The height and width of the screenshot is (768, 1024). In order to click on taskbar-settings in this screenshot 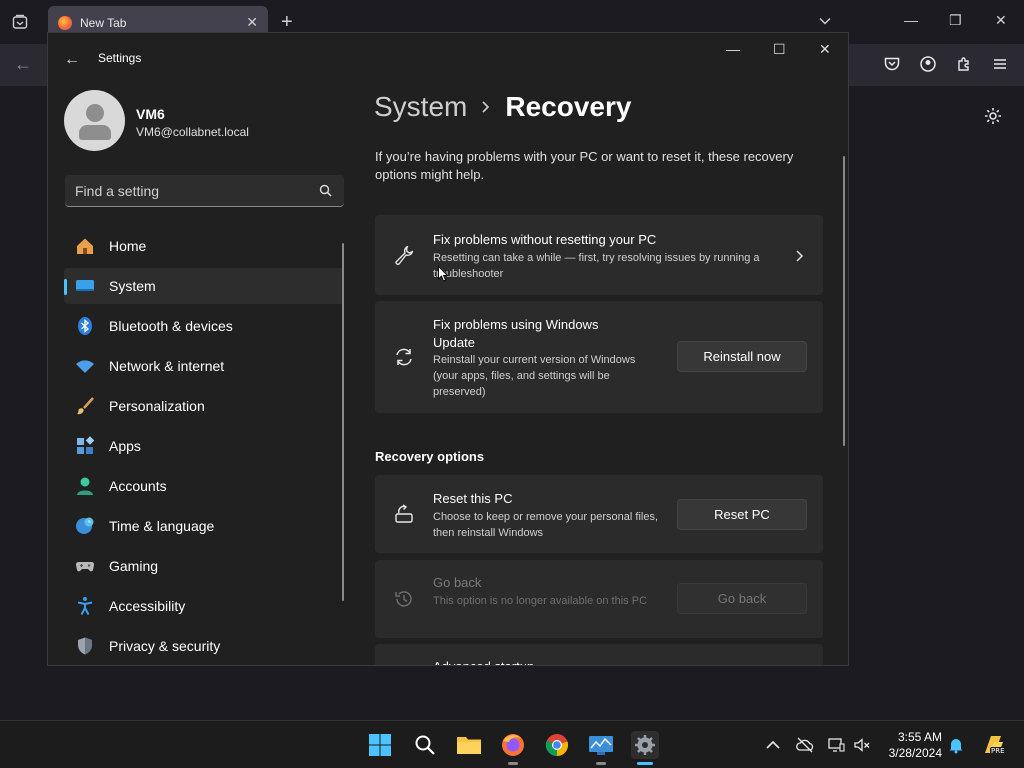, I will do `click(645, 748)`.